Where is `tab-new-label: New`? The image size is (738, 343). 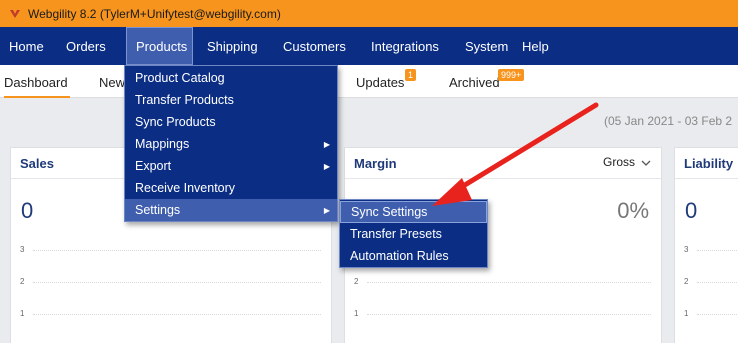 tab-new-label: New is located at coordinates (112, 82).